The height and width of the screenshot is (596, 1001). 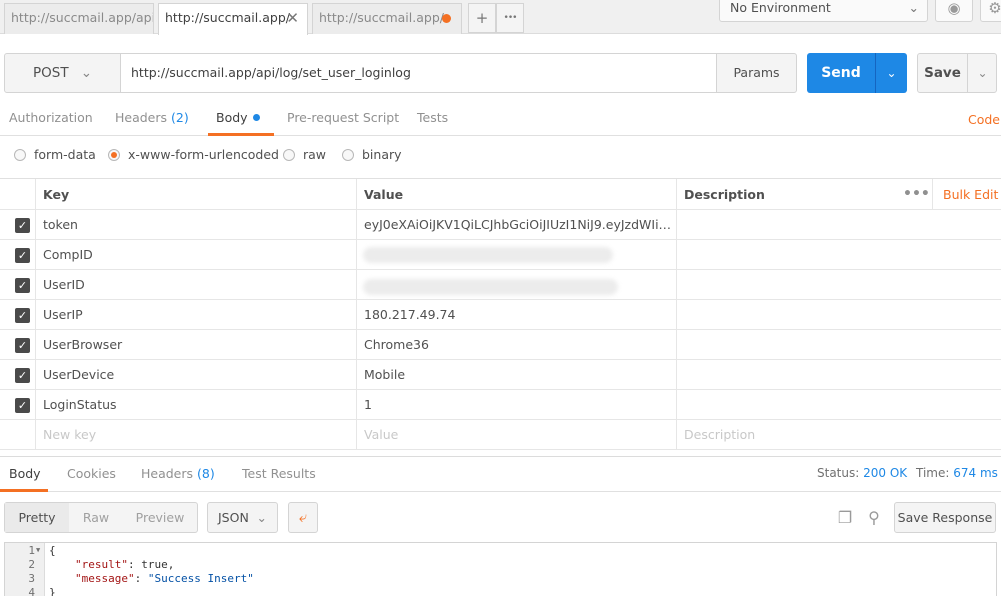 What do you see at coordinates (105, 578) in the screenshot?
I see `json-key: "message"` at bounding box center [105, 578].